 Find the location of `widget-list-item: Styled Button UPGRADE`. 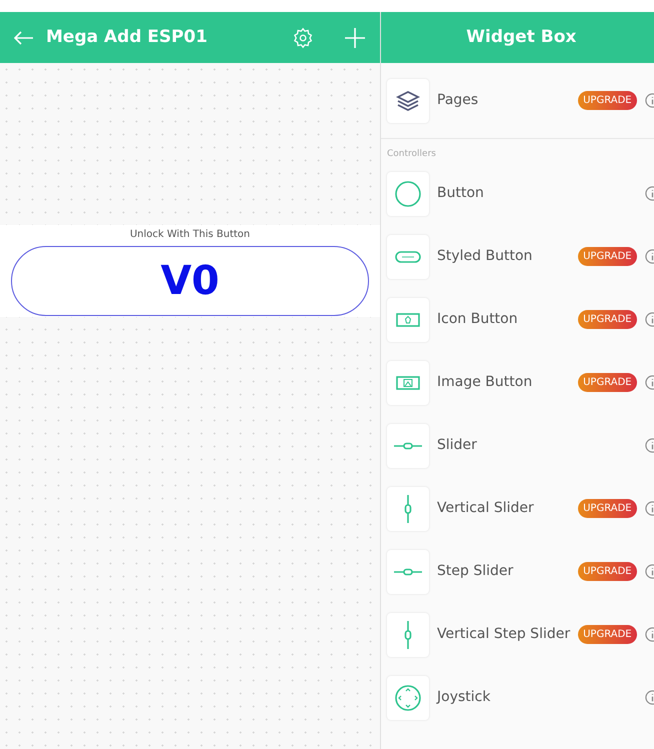

widget-list-item: Styled Button UPGRADE is located at coordinates (517, 256).